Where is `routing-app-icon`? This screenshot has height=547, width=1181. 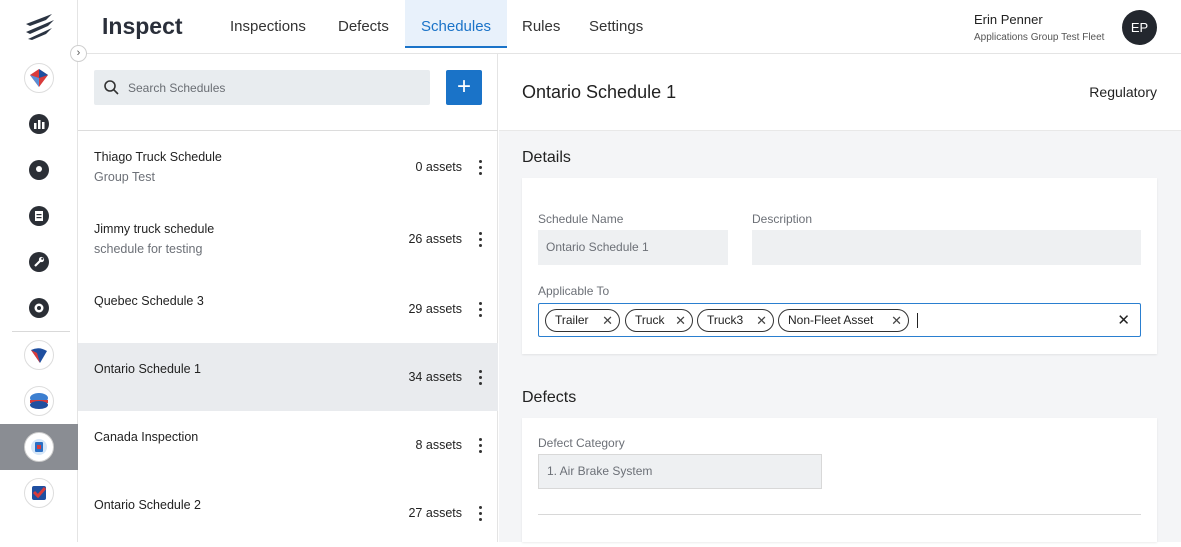
routing-app-icon is located at coordinates (39, 355).